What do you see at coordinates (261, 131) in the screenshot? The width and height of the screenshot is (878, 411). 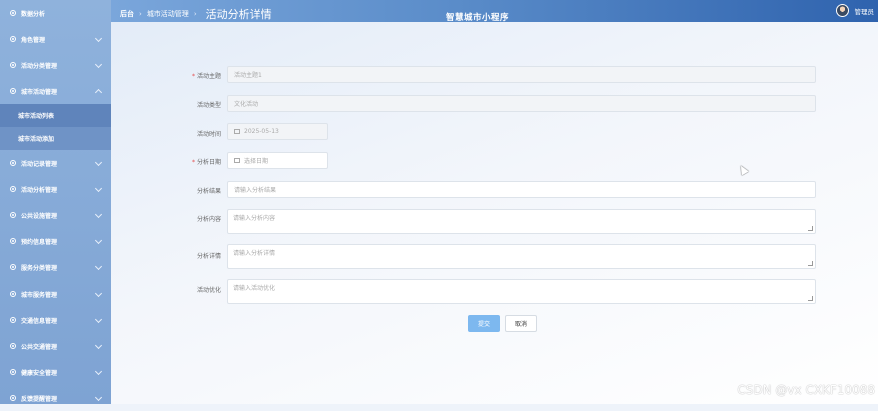 I see `field-value: 2025-05-13` at bounding box center [261, 131].